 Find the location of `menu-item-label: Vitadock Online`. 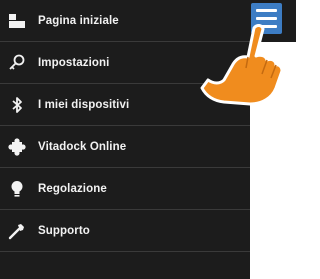

menu-item-label: Vitadock Online is located at coordinates (82, 146).